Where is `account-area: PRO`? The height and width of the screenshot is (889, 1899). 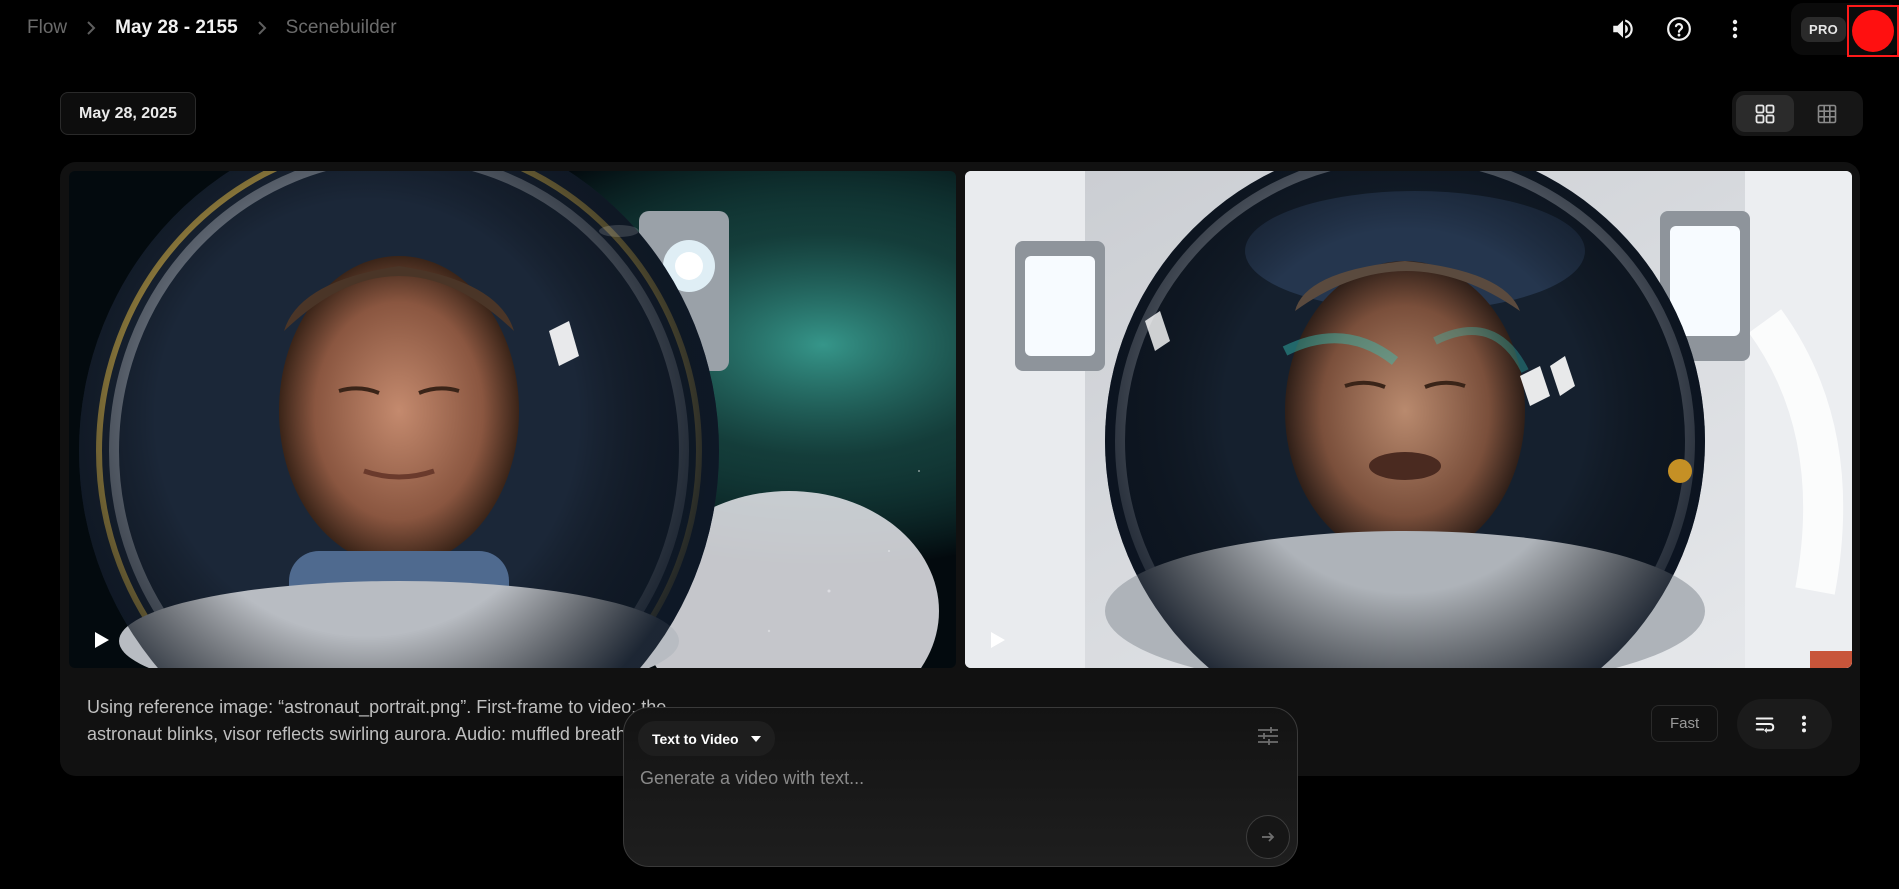
account-area: PRO is located at coordinates (1845, 30).